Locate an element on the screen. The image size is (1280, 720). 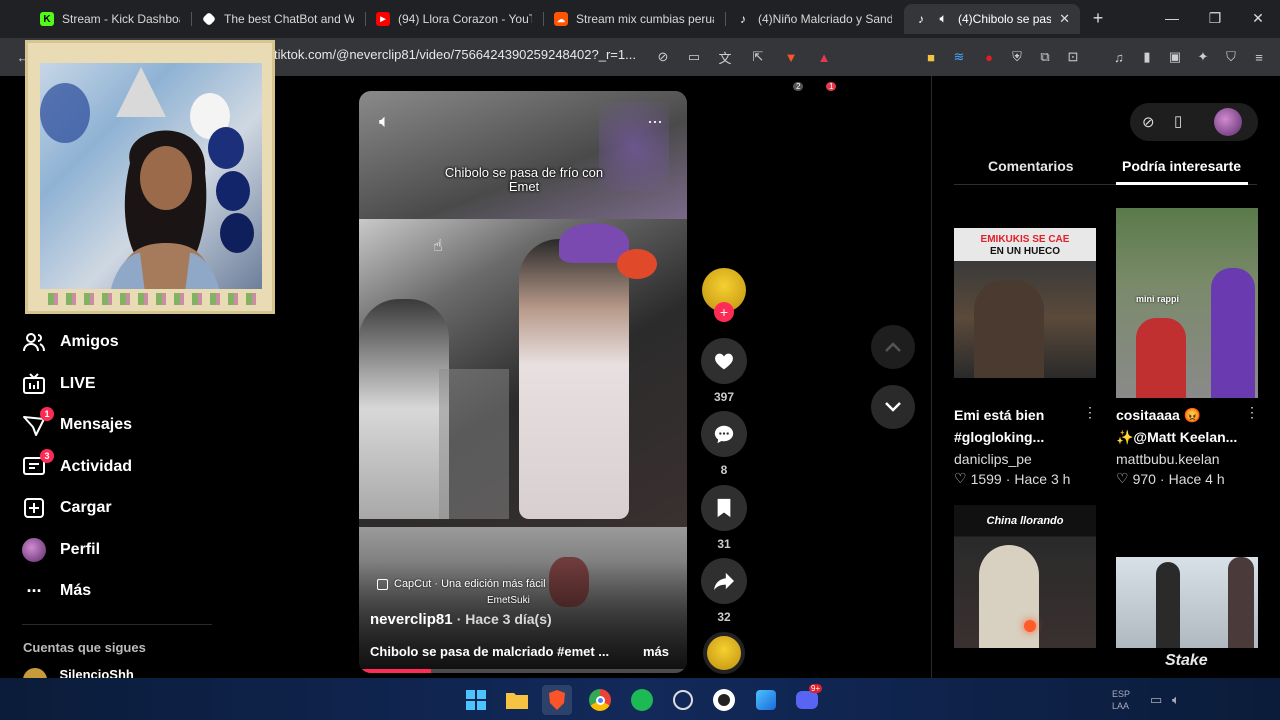
extension-red-icon: ● is located at coordinates (989, 57).